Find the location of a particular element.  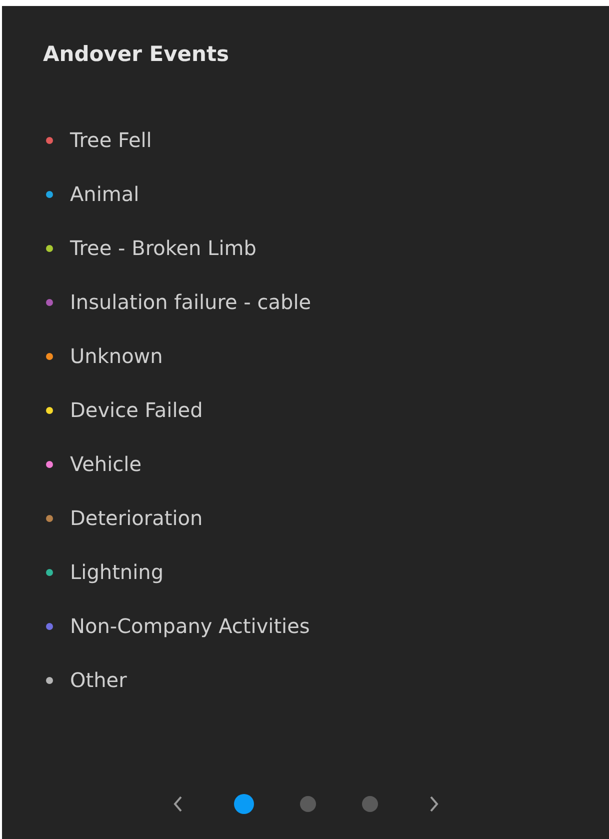

legend-label: Insulation failure - cable is located at coordinates (191, 302).